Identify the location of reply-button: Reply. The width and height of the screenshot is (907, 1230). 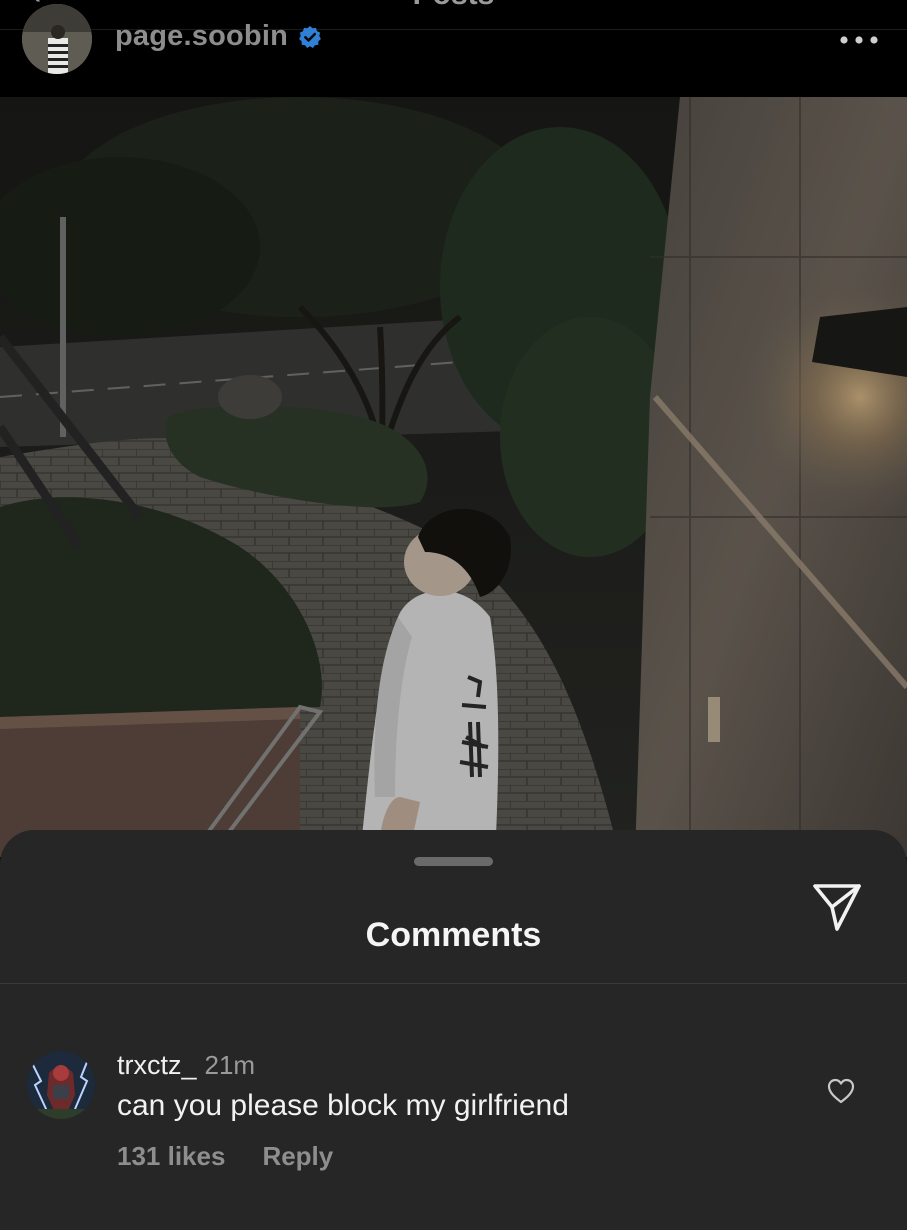
(297, 1156).